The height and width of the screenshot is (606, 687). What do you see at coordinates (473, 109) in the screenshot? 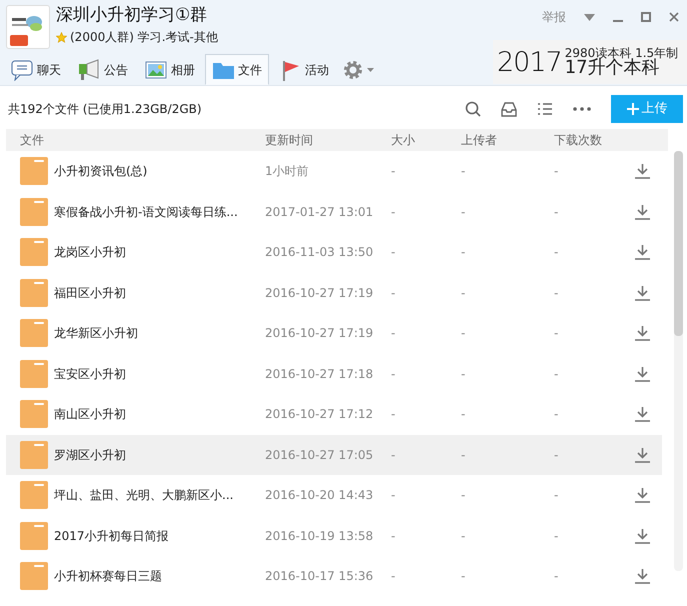
I see `search-icon` at bounding box center [473, 109].